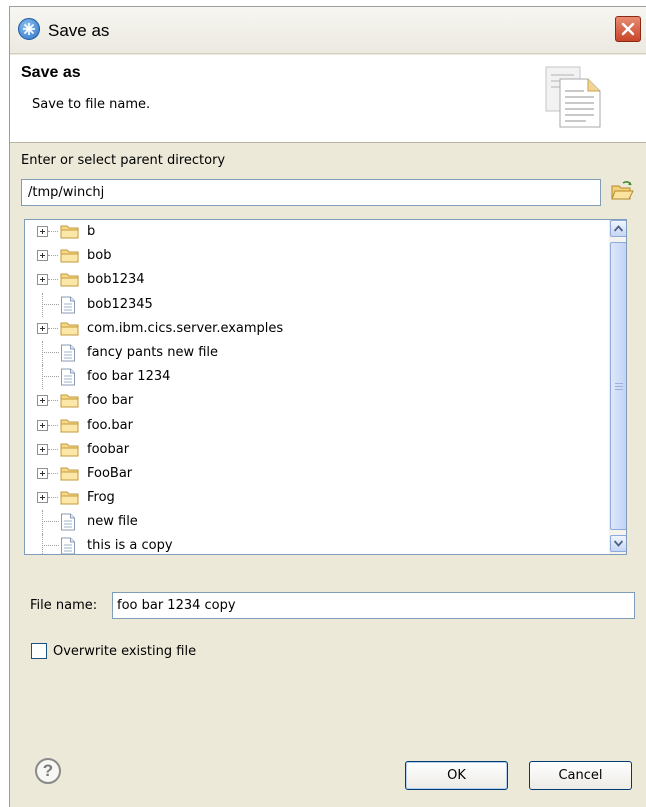 The width and height of the screenshot is (646, 807). I want to click on tree-item: foo.bar, so click(318, 426).